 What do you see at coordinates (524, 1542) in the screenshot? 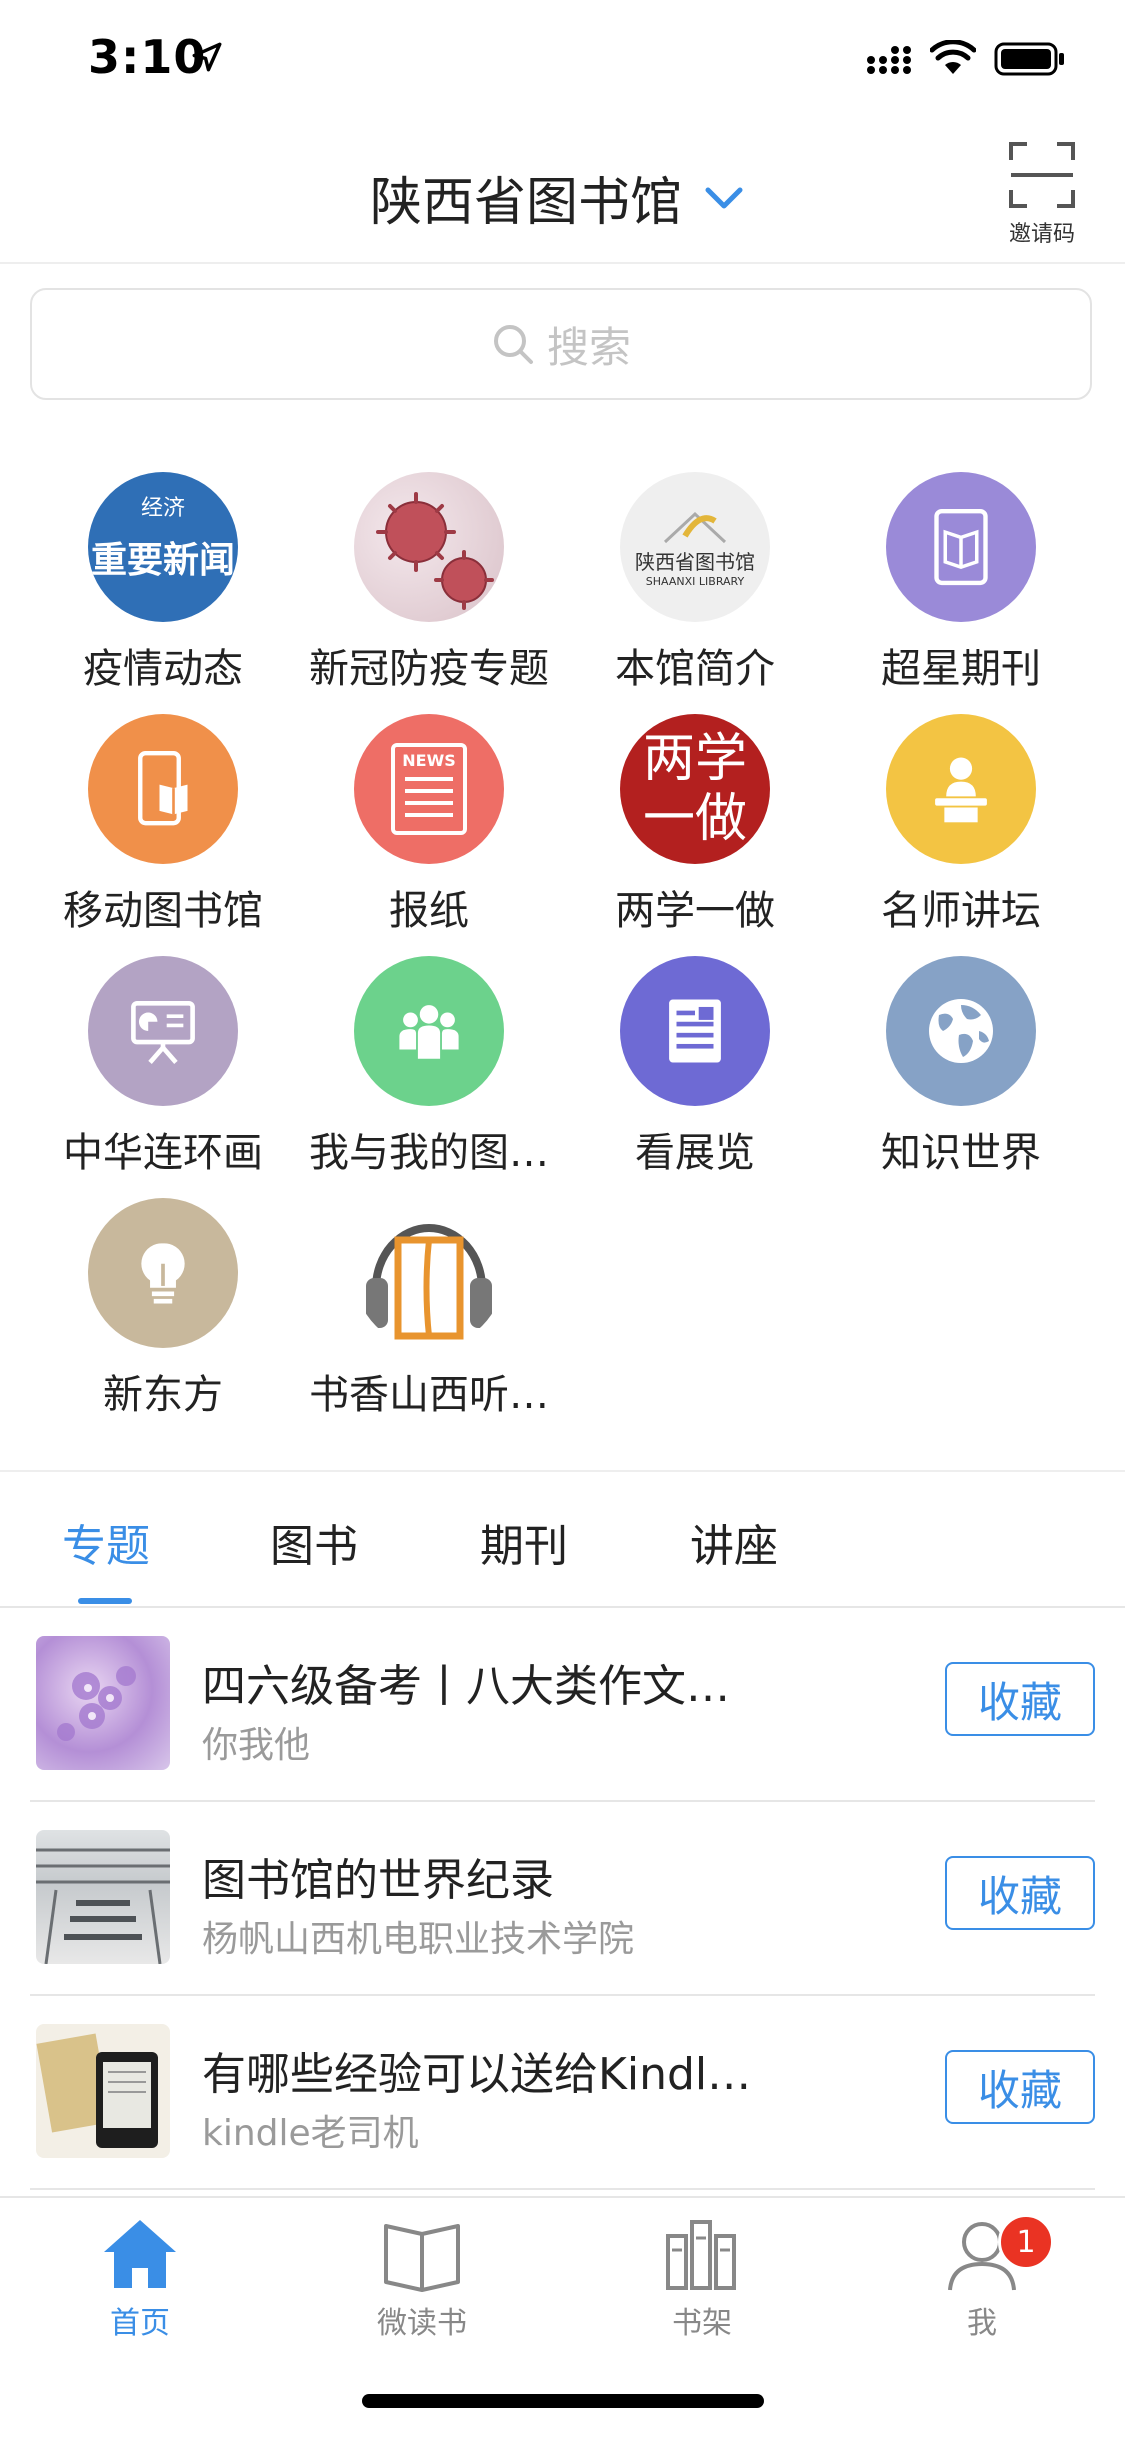
I see `tab-journals: 期刊` at bounding box center [524, 1542].